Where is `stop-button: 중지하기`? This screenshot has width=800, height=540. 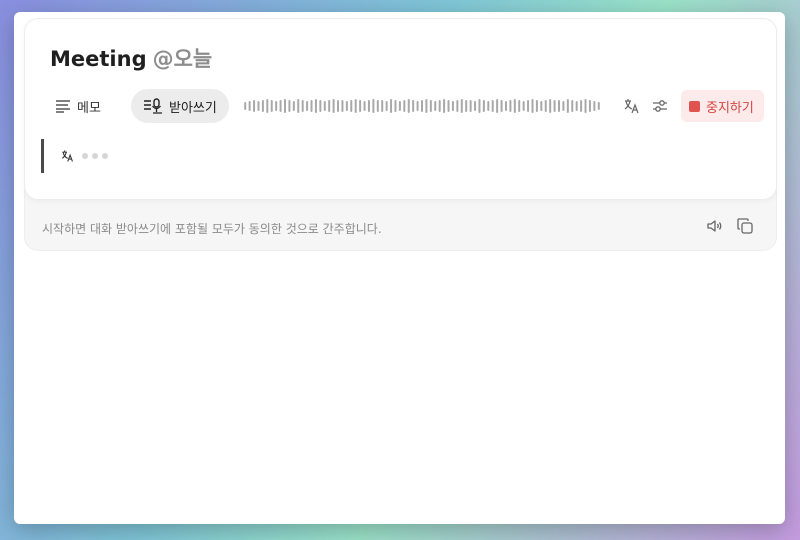 stop-button: 중지하기 is located at coordinates (722, 106).